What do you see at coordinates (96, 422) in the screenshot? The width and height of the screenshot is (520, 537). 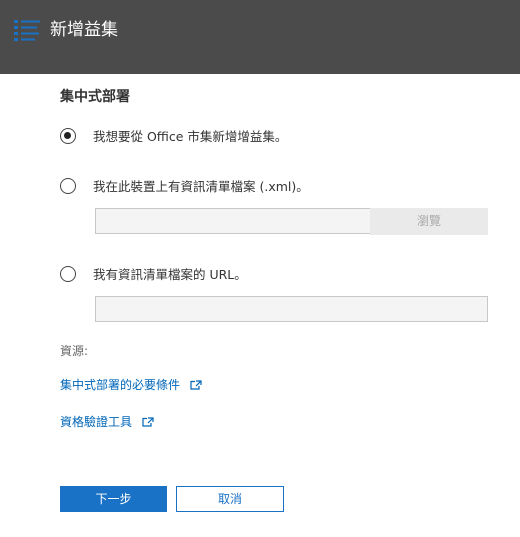 I see `eligibility-tool-link-label: 資格驗證工具` at bounding box center [96, 422].